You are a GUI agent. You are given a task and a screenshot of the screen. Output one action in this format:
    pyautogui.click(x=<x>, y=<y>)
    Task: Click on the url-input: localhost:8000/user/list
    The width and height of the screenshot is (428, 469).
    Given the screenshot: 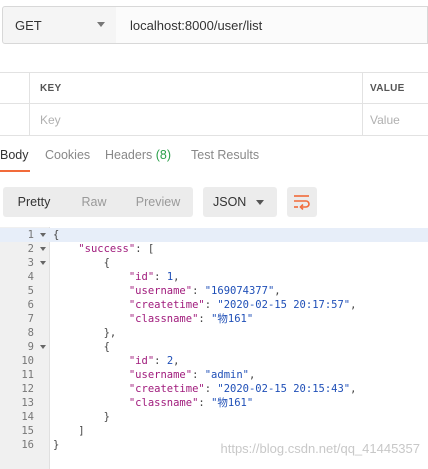 What is the action you would take?
    pyautogui.click(x=272, y=25)
    